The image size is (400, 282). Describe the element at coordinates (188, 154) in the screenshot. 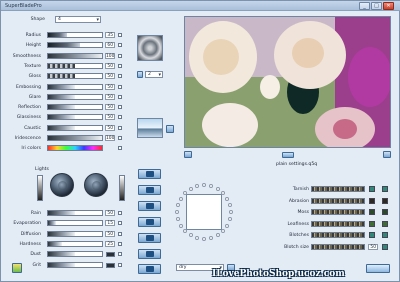

I see `preview-left-button` at that location.